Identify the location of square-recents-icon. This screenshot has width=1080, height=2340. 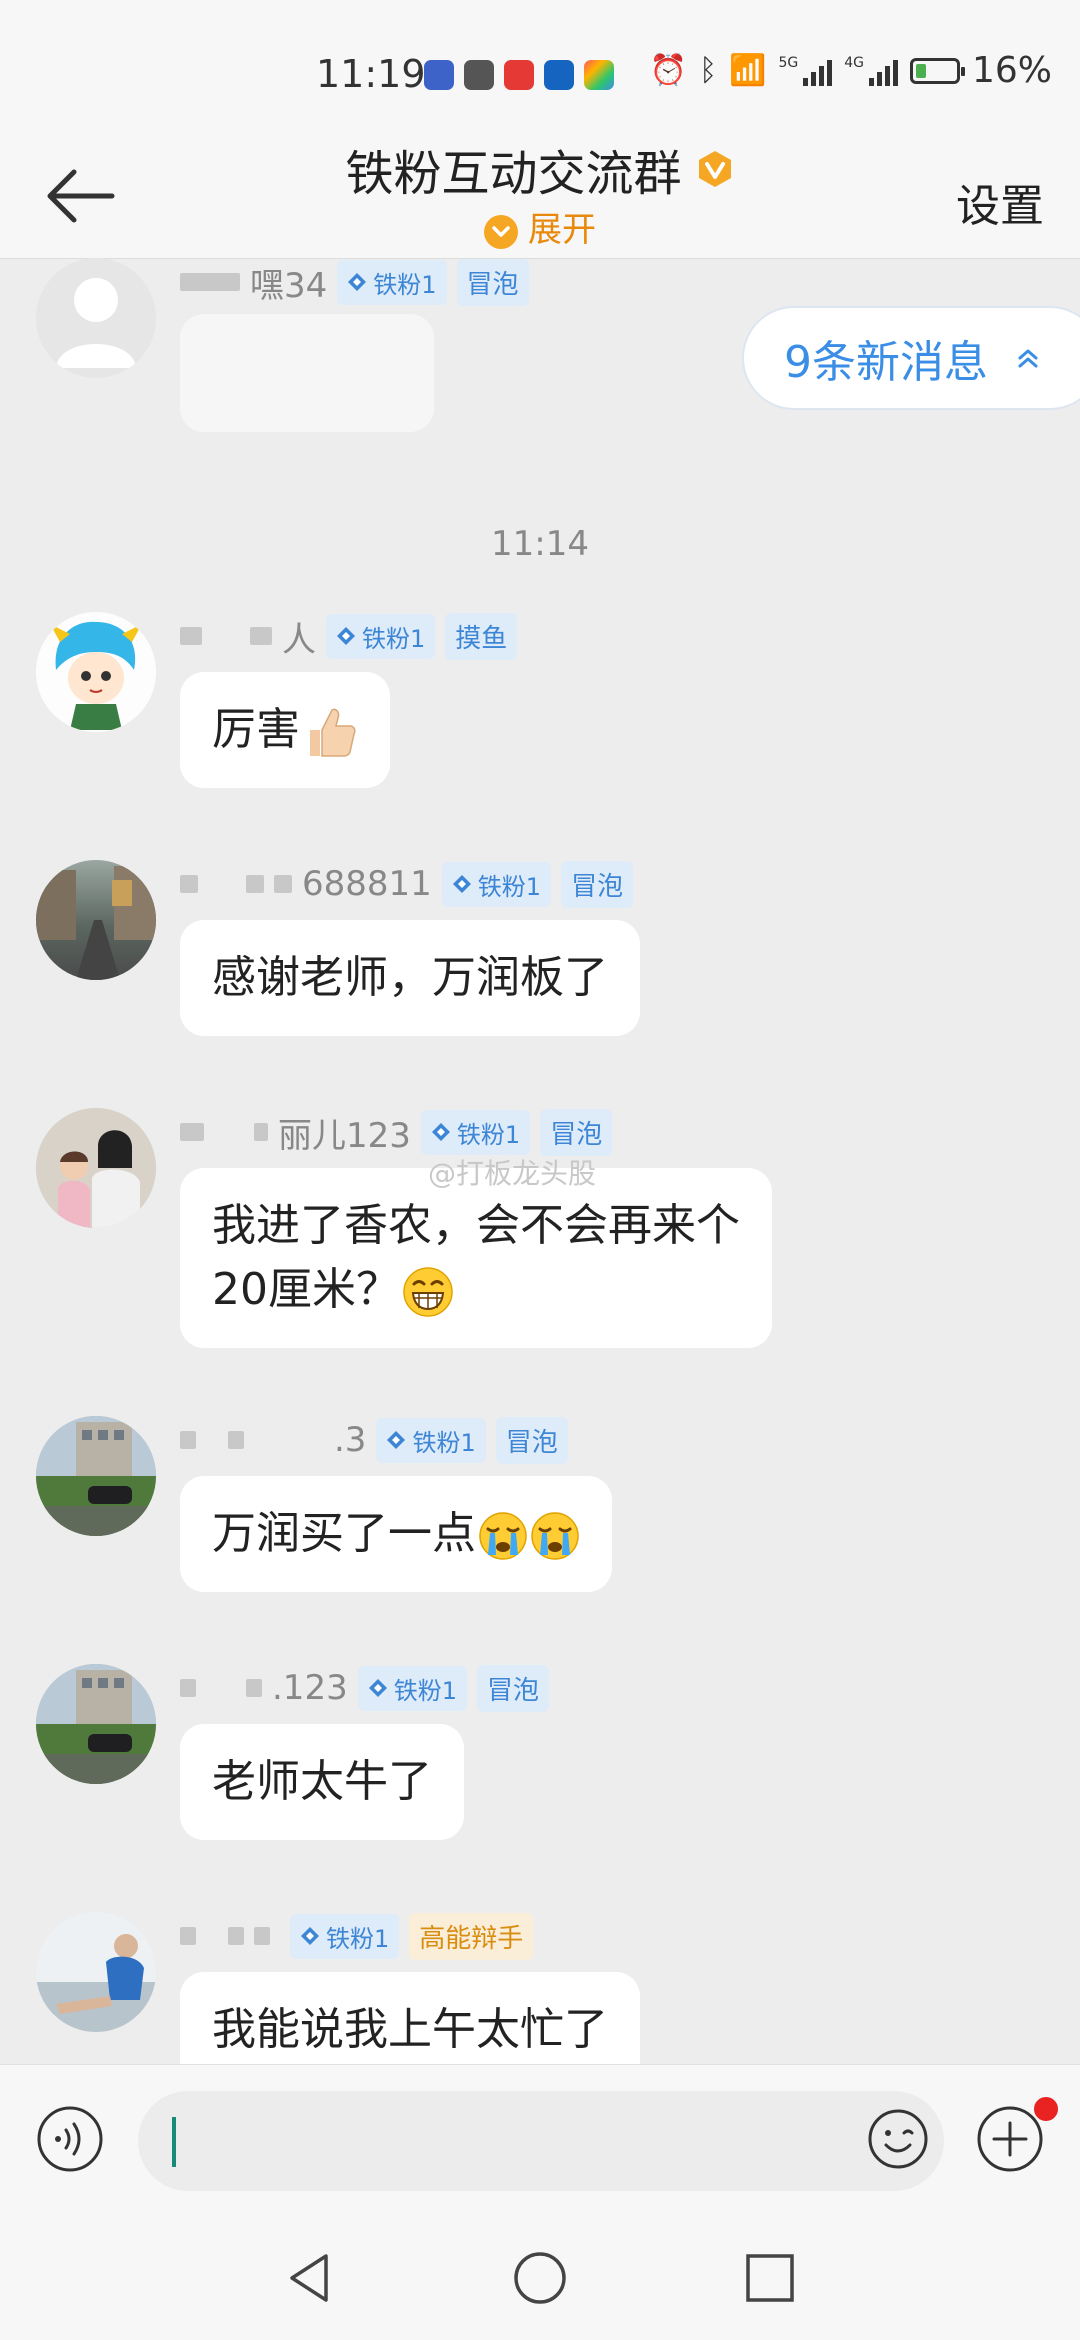
(770, 2278).